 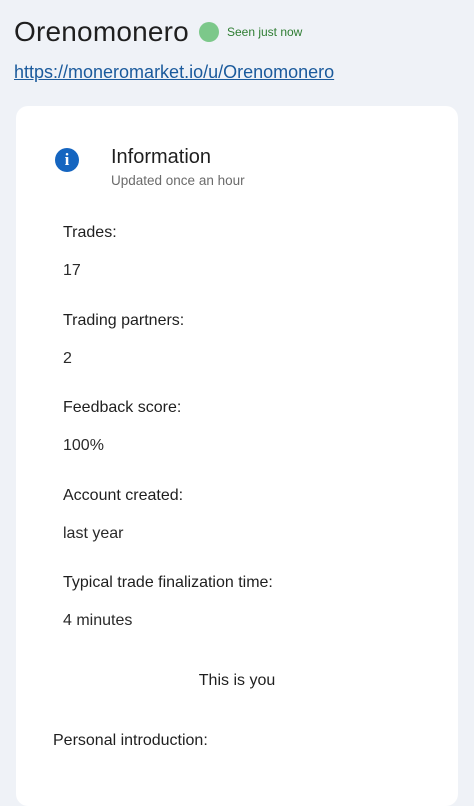 I want to click on last-seen-text: Seen just now, so click(x=264, y=32).